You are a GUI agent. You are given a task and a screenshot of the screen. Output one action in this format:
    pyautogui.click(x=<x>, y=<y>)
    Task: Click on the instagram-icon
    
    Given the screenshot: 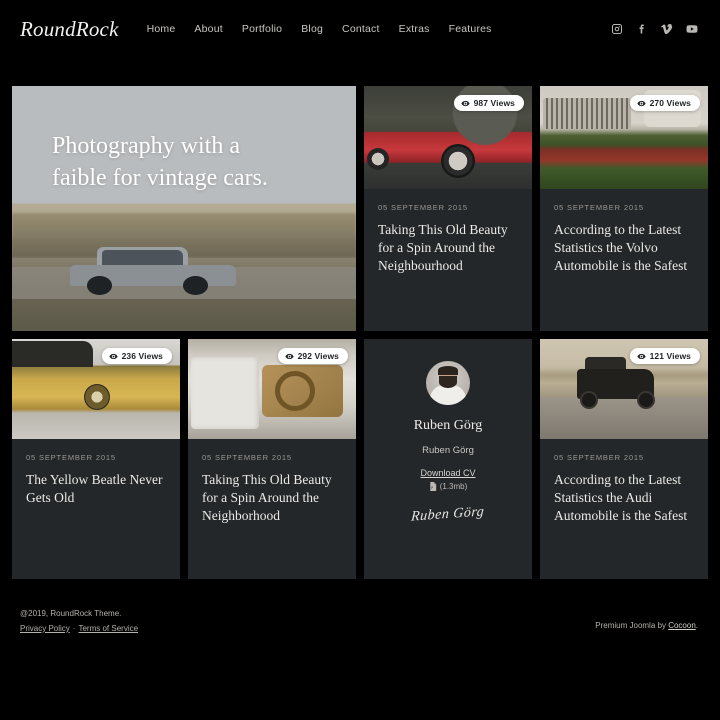 What is the action you would take?
    pyautogui.click(x=617, y=29)
    